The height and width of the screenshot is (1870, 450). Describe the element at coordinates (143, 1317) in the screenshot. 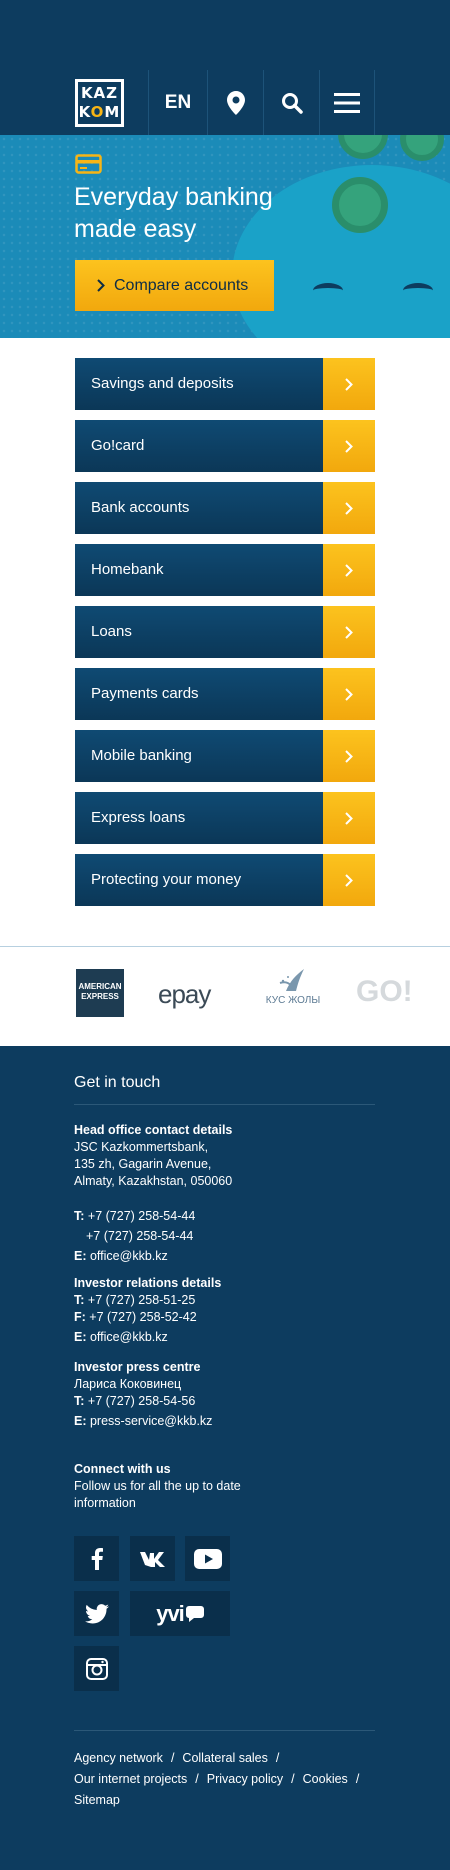

I see `fax-number: +7 (727) 258-52-42` at that location.